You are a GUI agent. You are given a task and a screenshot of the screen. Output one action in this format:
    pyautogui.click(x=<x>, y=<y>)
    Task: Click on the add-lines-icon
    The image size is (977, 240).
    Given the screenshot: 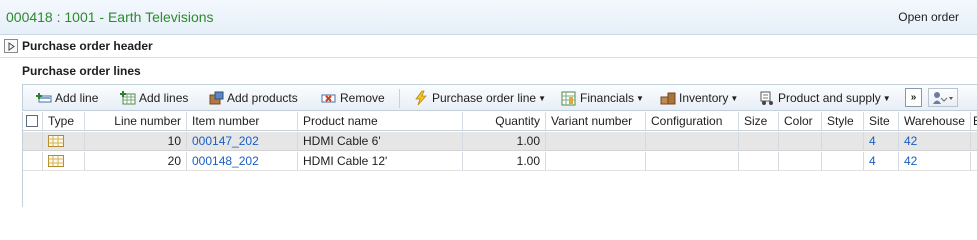 What is the action you would take?
    pyautogui.click(x=128, y=98)
    